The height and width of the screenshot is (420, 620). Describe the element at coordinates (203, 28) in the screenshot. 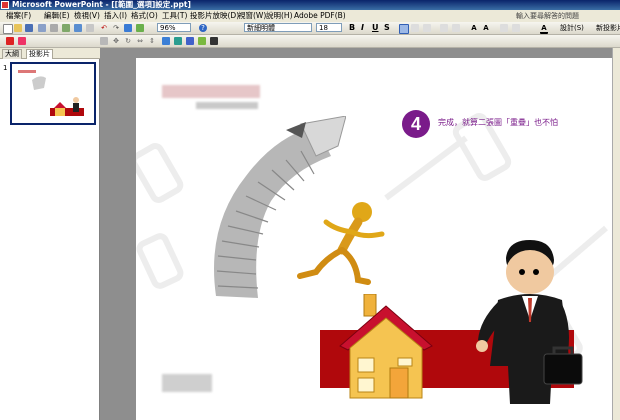

I see `help-icon: ?` at that location.